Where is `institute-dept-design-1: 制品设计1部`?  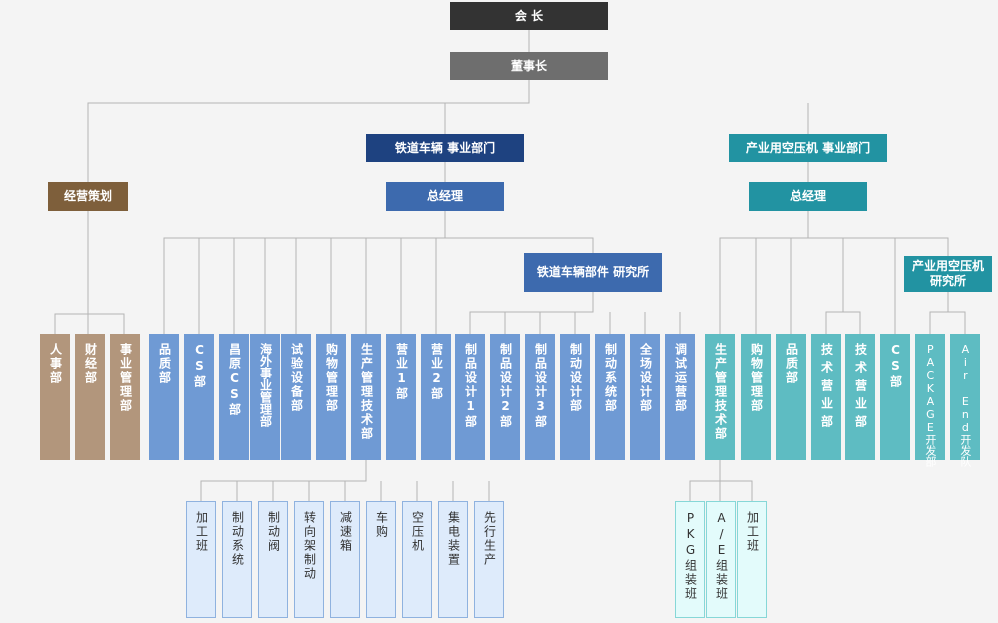 institute-dept-design-1: 制品设计1部 is located at coordinates (470, 397).